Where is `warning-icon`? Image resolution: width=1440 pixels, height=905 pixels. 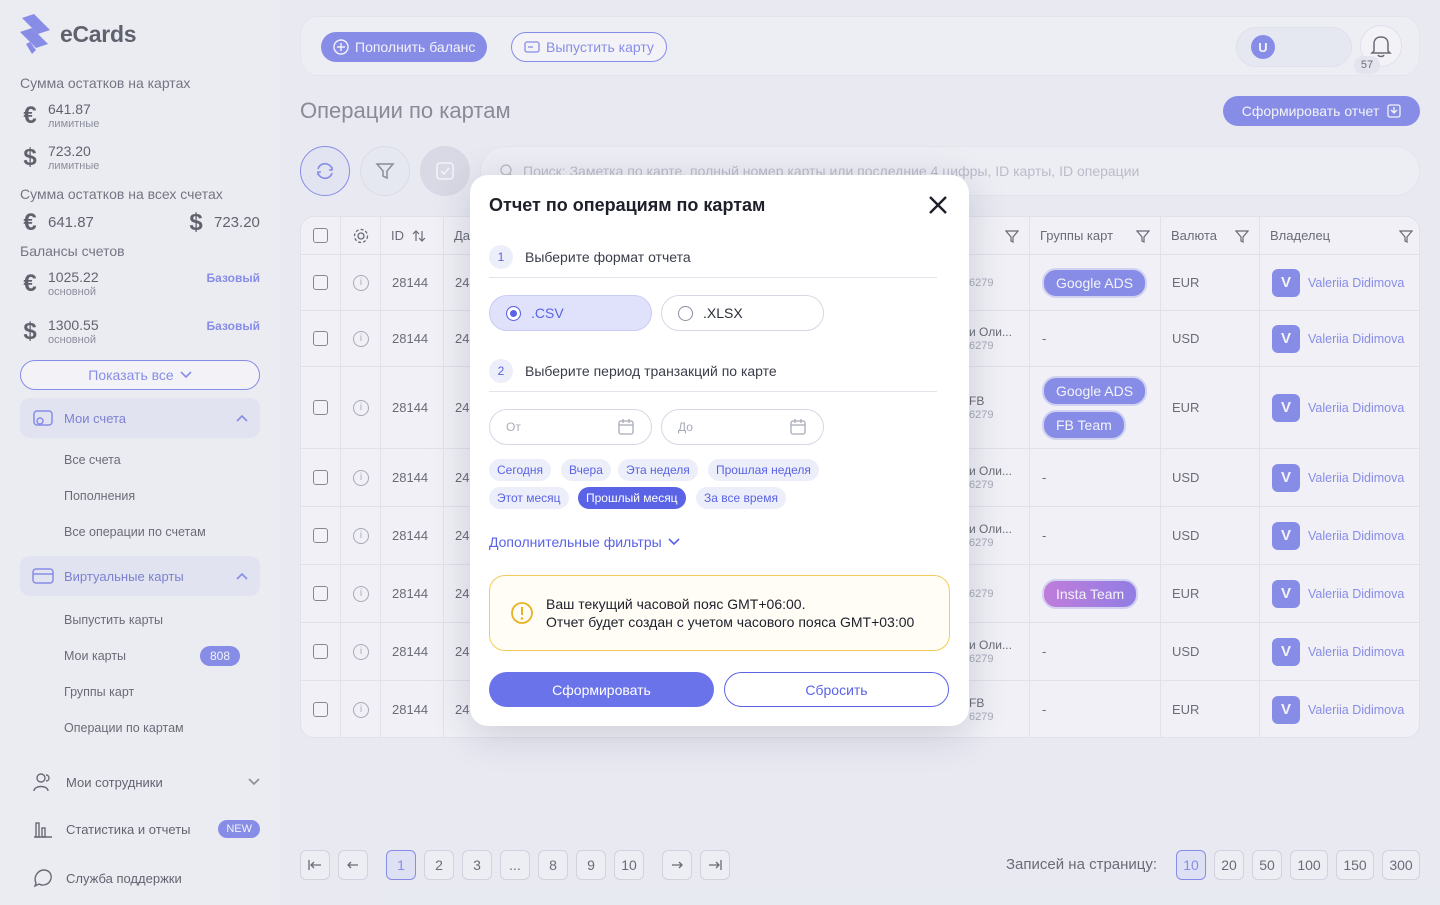 warning-icon is located at coordinates (522, 613).